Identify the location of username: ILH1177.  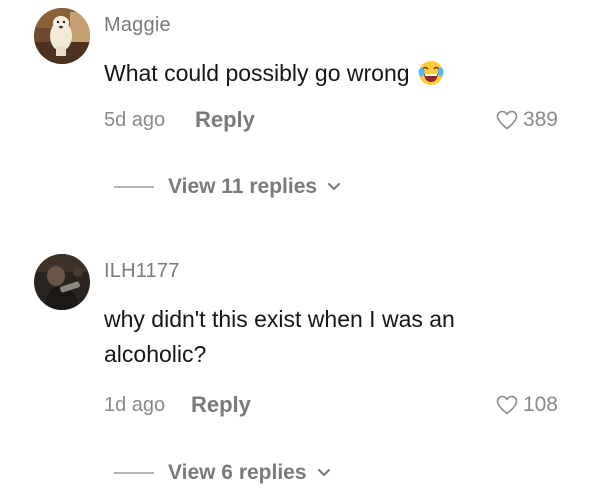
(142, 271).